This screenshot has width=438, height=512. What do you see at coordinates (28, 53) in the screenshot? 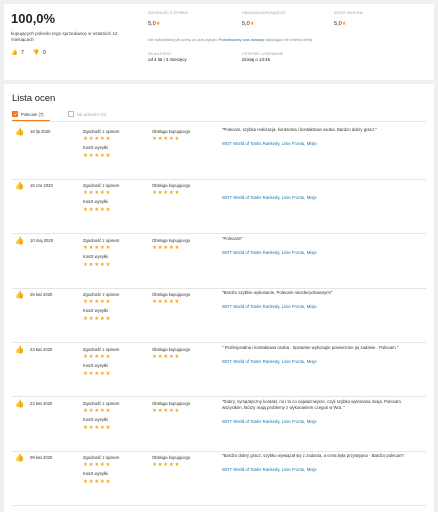
I see `thumbs-summary: 👍 7 👎 0` at bounding box center [28, 53].